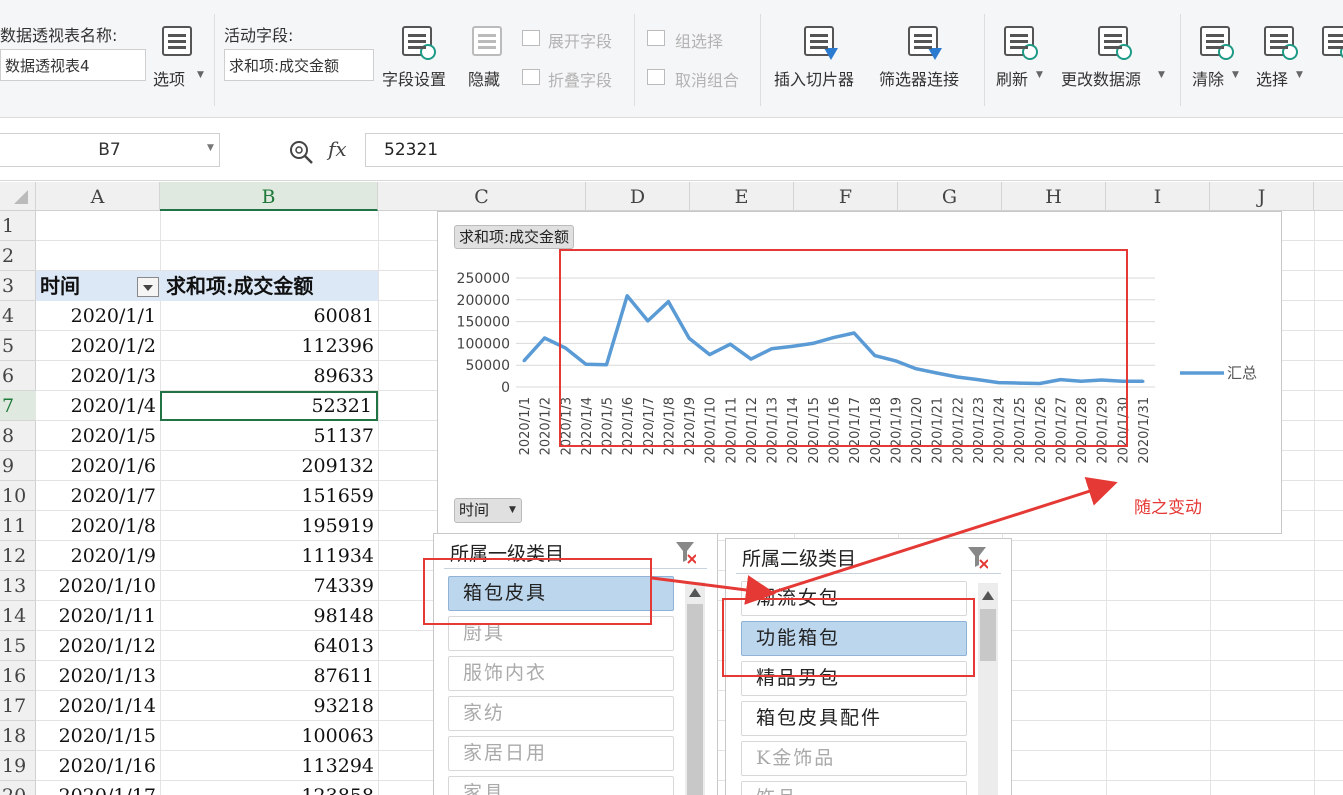 The height and width of the screenshot is (795, 1343). What do you see at coordinates (269, 646) in the screenshot?
I see `cell-amount: 64013` at bounding box center [269, 646].